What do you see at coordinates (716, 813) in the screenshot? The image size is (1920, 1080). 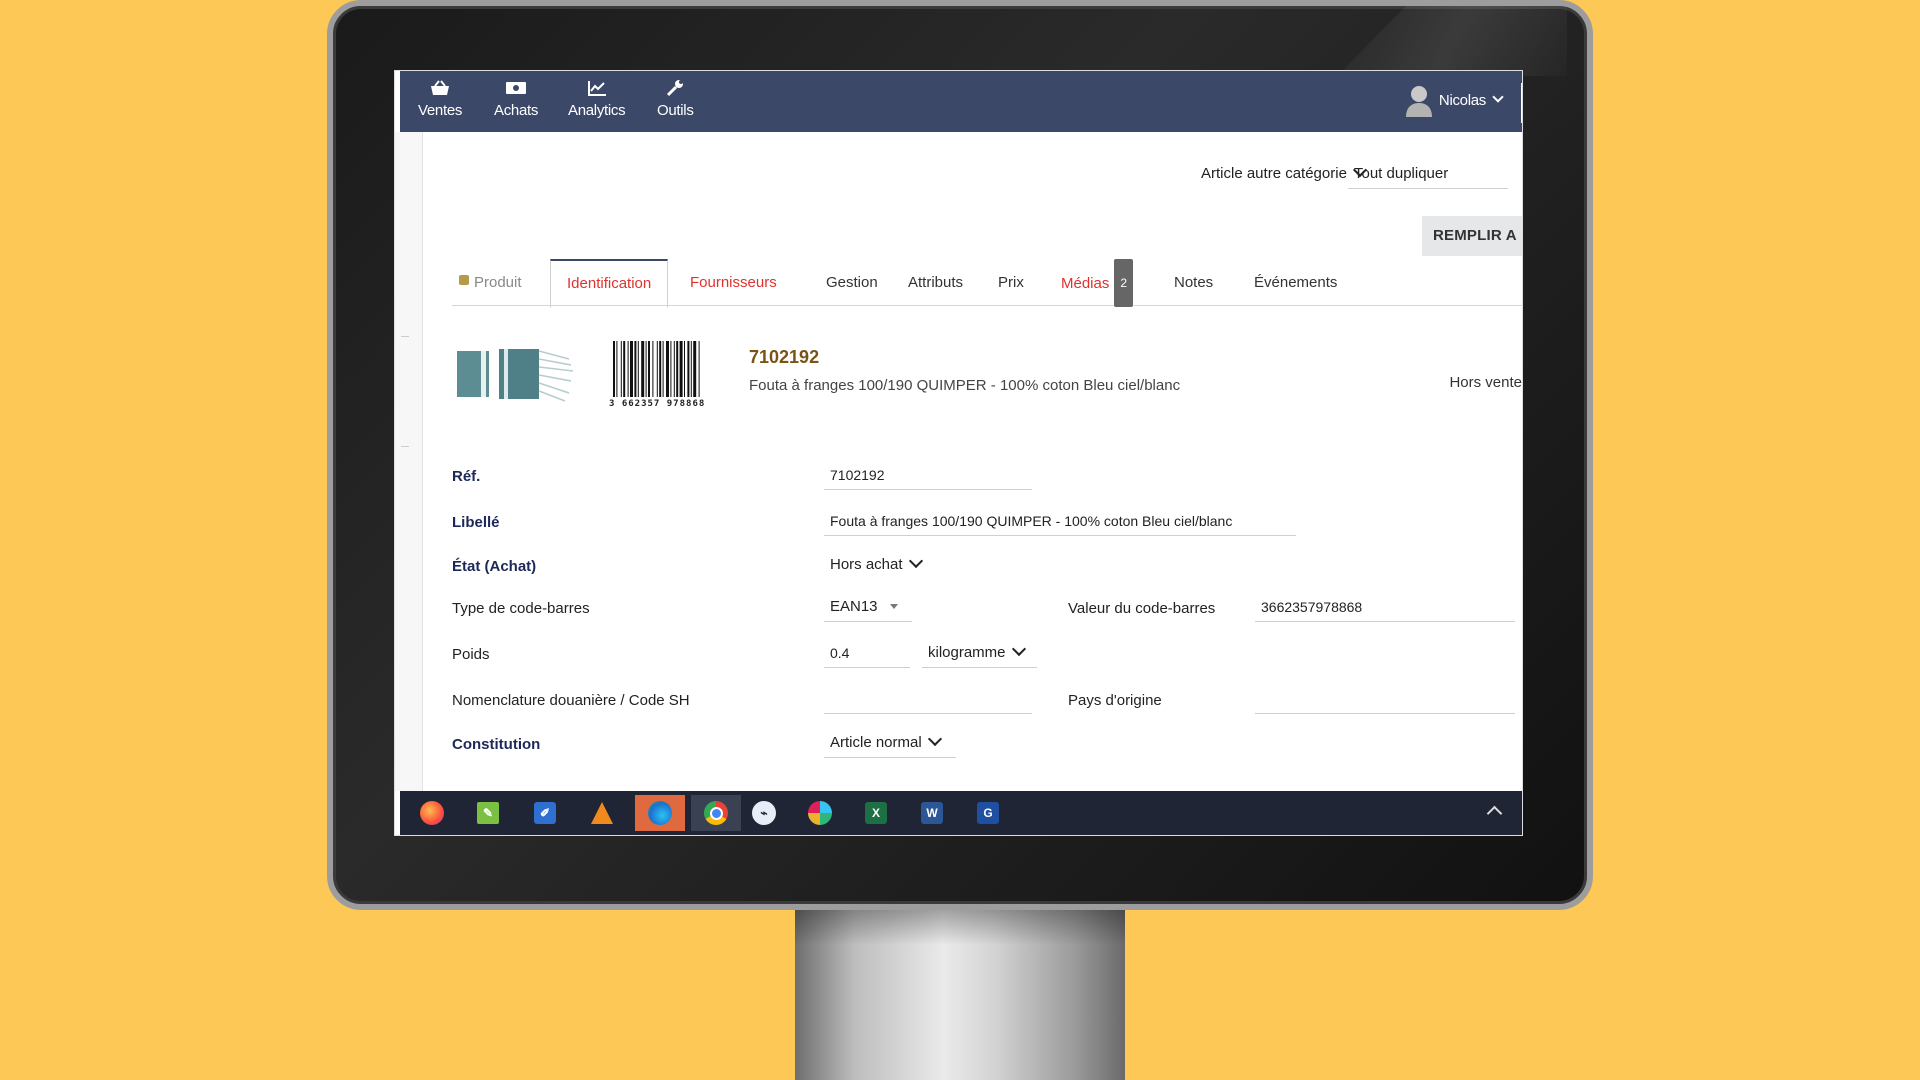 I see `chrome-icon` at bounding box center [716, 813].